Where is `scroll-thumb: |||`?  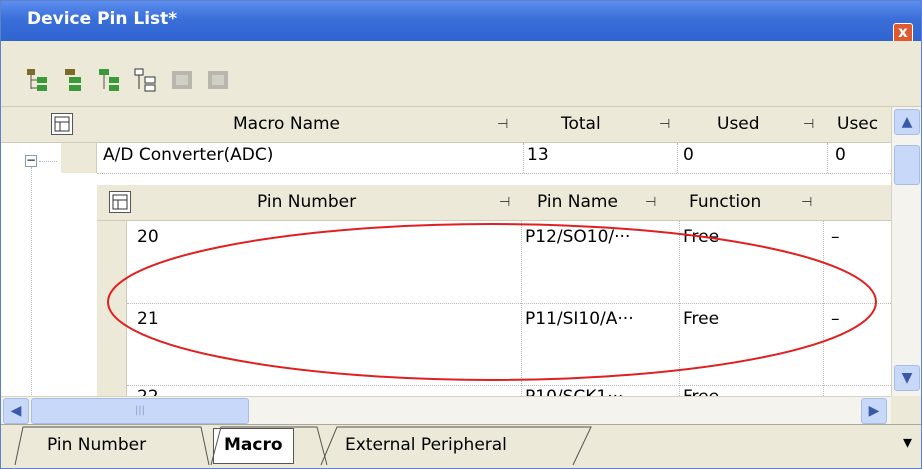
scroll-thumb: ||| is located at coordinates (140, 411).